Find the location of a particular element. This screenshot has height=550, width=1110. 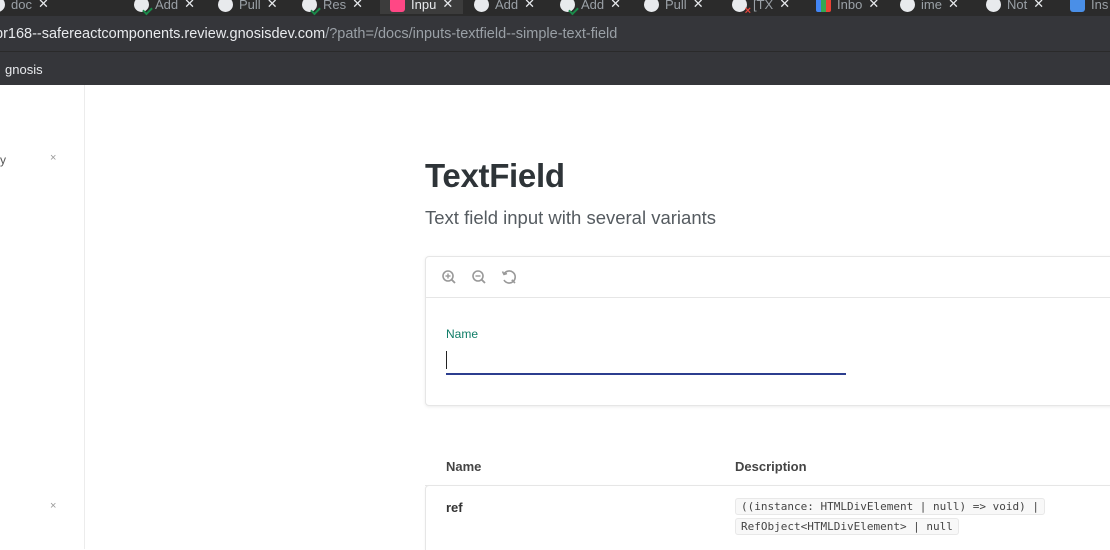

name-text-field: Name is located at coordinates (646, 351).